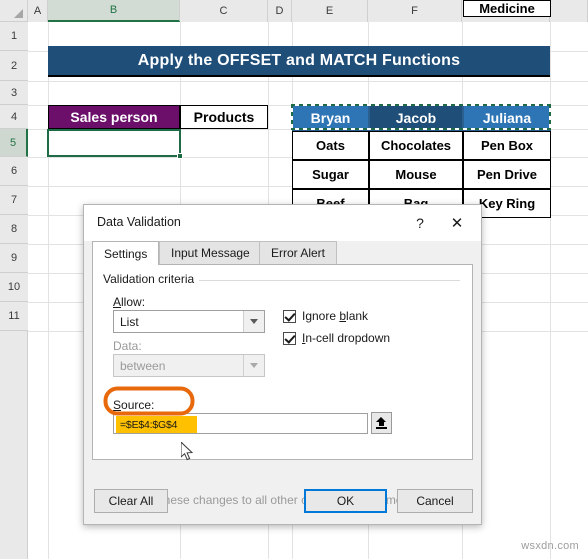 This screenshot has width=588, height=559. What do you see at coordinates (308, 81) in the screenshot?
I see `grid-line-horizontal` at bounding box center [308, 81].